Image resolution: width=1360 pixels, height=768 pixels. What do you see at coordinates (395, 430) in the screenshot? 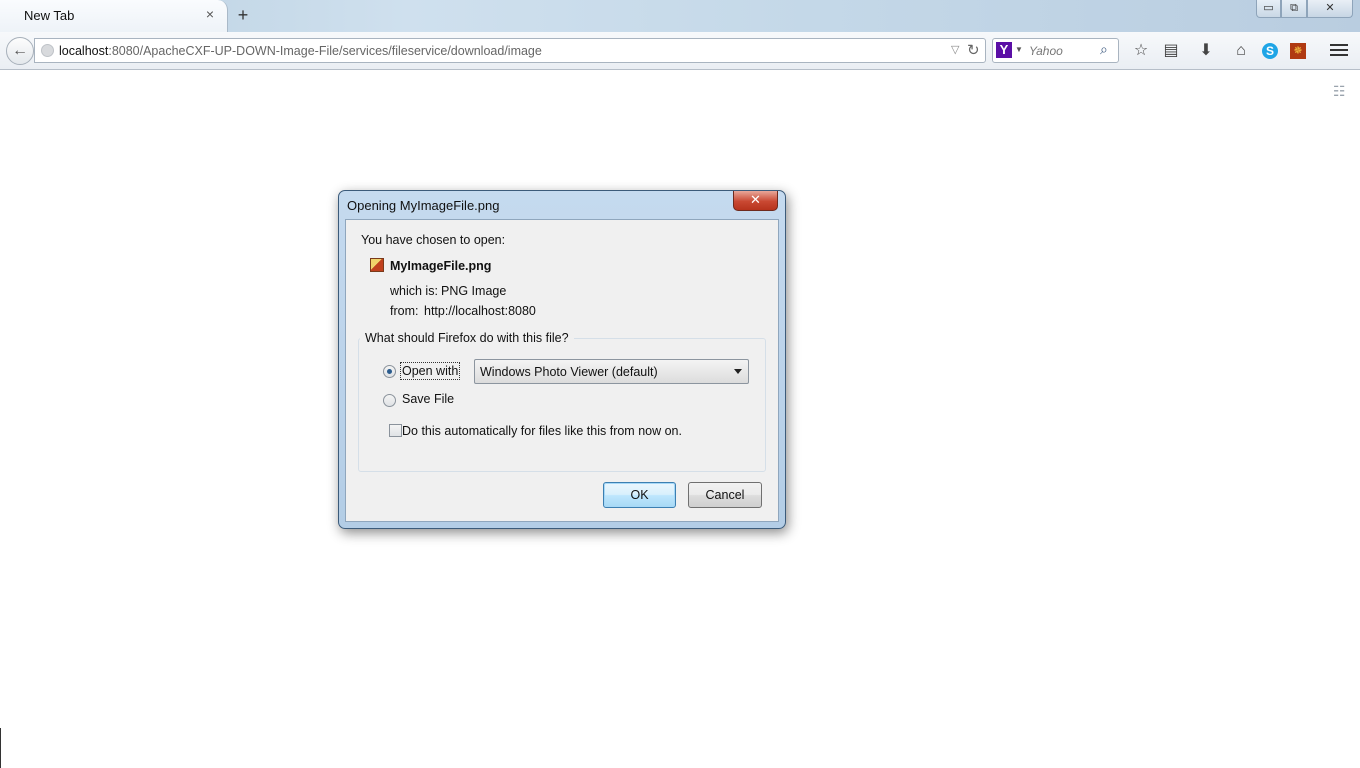
I see `auto-action-checkbox` at bounding box center [395, 430].